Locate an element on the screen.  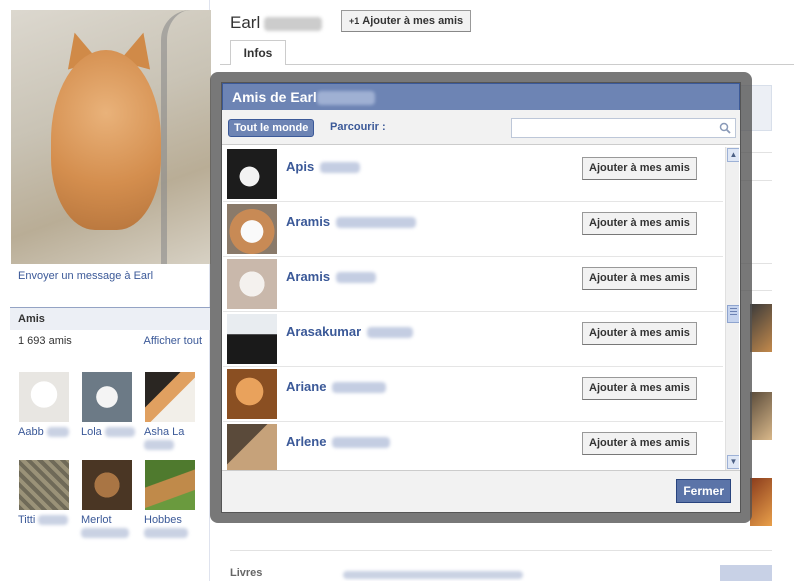
books-label: Livres is located at coordinates (246, 573).